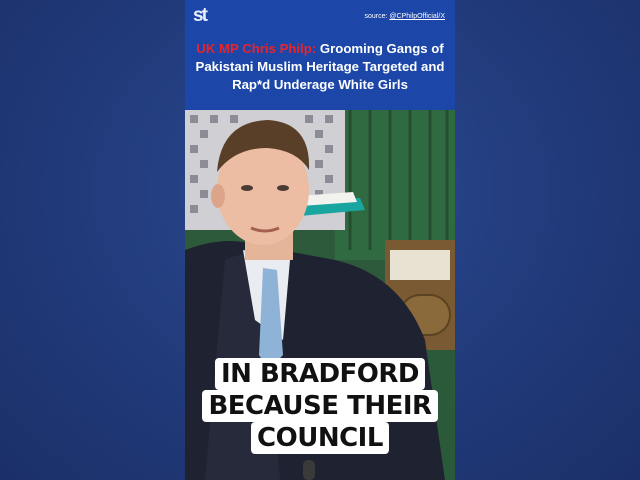 The height and width of the screenshot is (480, 640). I want to click on source-credit: source: @CPhilpOfficial/X, so click(404, 16).